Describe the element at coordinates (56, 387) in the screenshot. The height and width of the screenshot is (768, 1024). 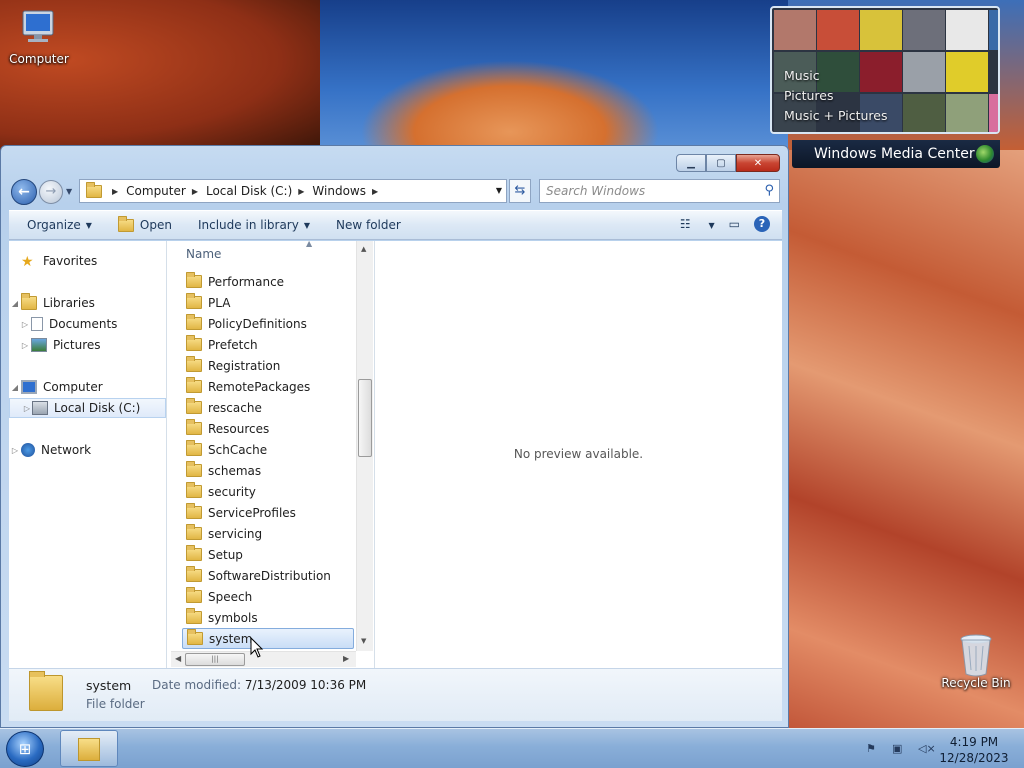
I see `nav-computer: ◢ Computer` at that location.